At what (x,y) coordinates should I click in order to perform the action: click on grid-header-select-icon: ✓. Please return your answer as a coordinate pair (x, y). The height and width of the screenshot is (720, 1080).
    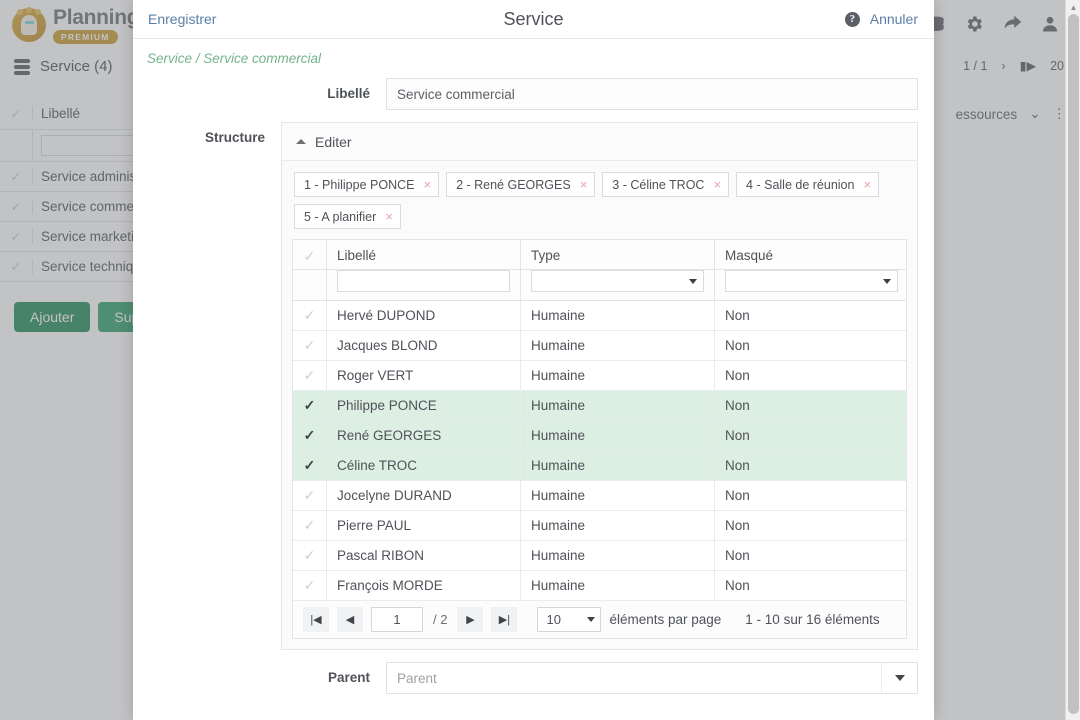
    Looking at the image, I should click on (310, 254).